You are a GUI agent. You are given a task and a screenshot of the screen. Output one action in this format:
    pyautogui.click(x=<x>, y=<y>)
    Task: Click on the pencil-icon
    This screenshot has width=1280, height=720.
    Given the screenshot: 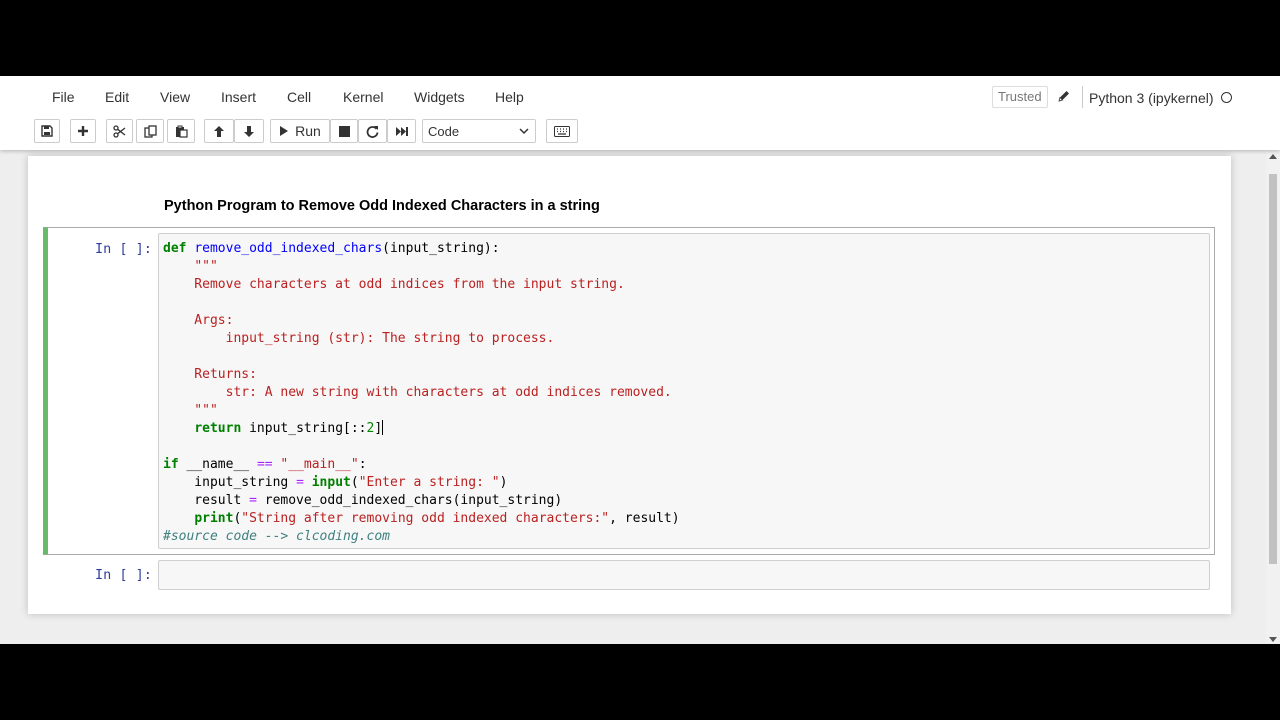 What is the action you would take?
    pyautogui.click(x=1064, y=96)
    